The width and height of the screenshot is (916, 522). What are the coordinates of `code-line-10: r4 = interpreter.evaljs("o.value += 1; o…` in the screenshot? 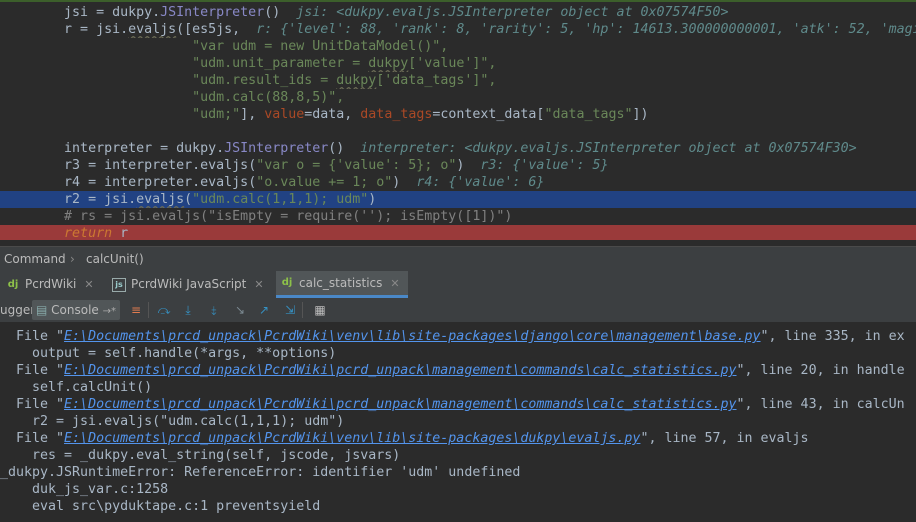 It's located at (458, 182).